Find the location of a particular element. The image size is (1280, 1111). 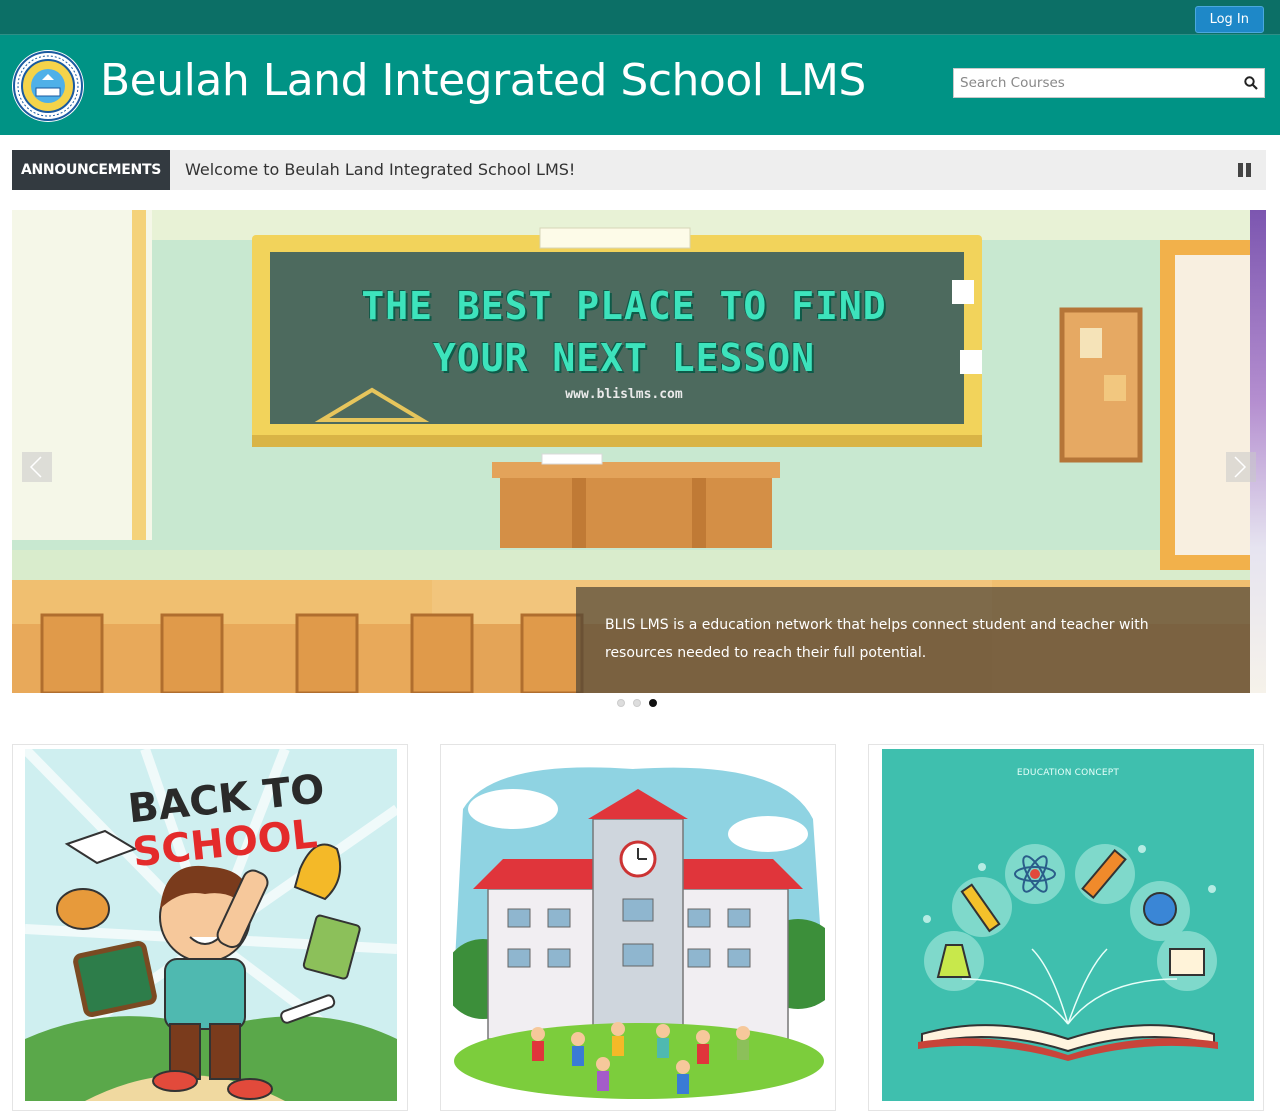

feature-card-1: BACK TO SCHOOL is located at coordinates (210, 927).